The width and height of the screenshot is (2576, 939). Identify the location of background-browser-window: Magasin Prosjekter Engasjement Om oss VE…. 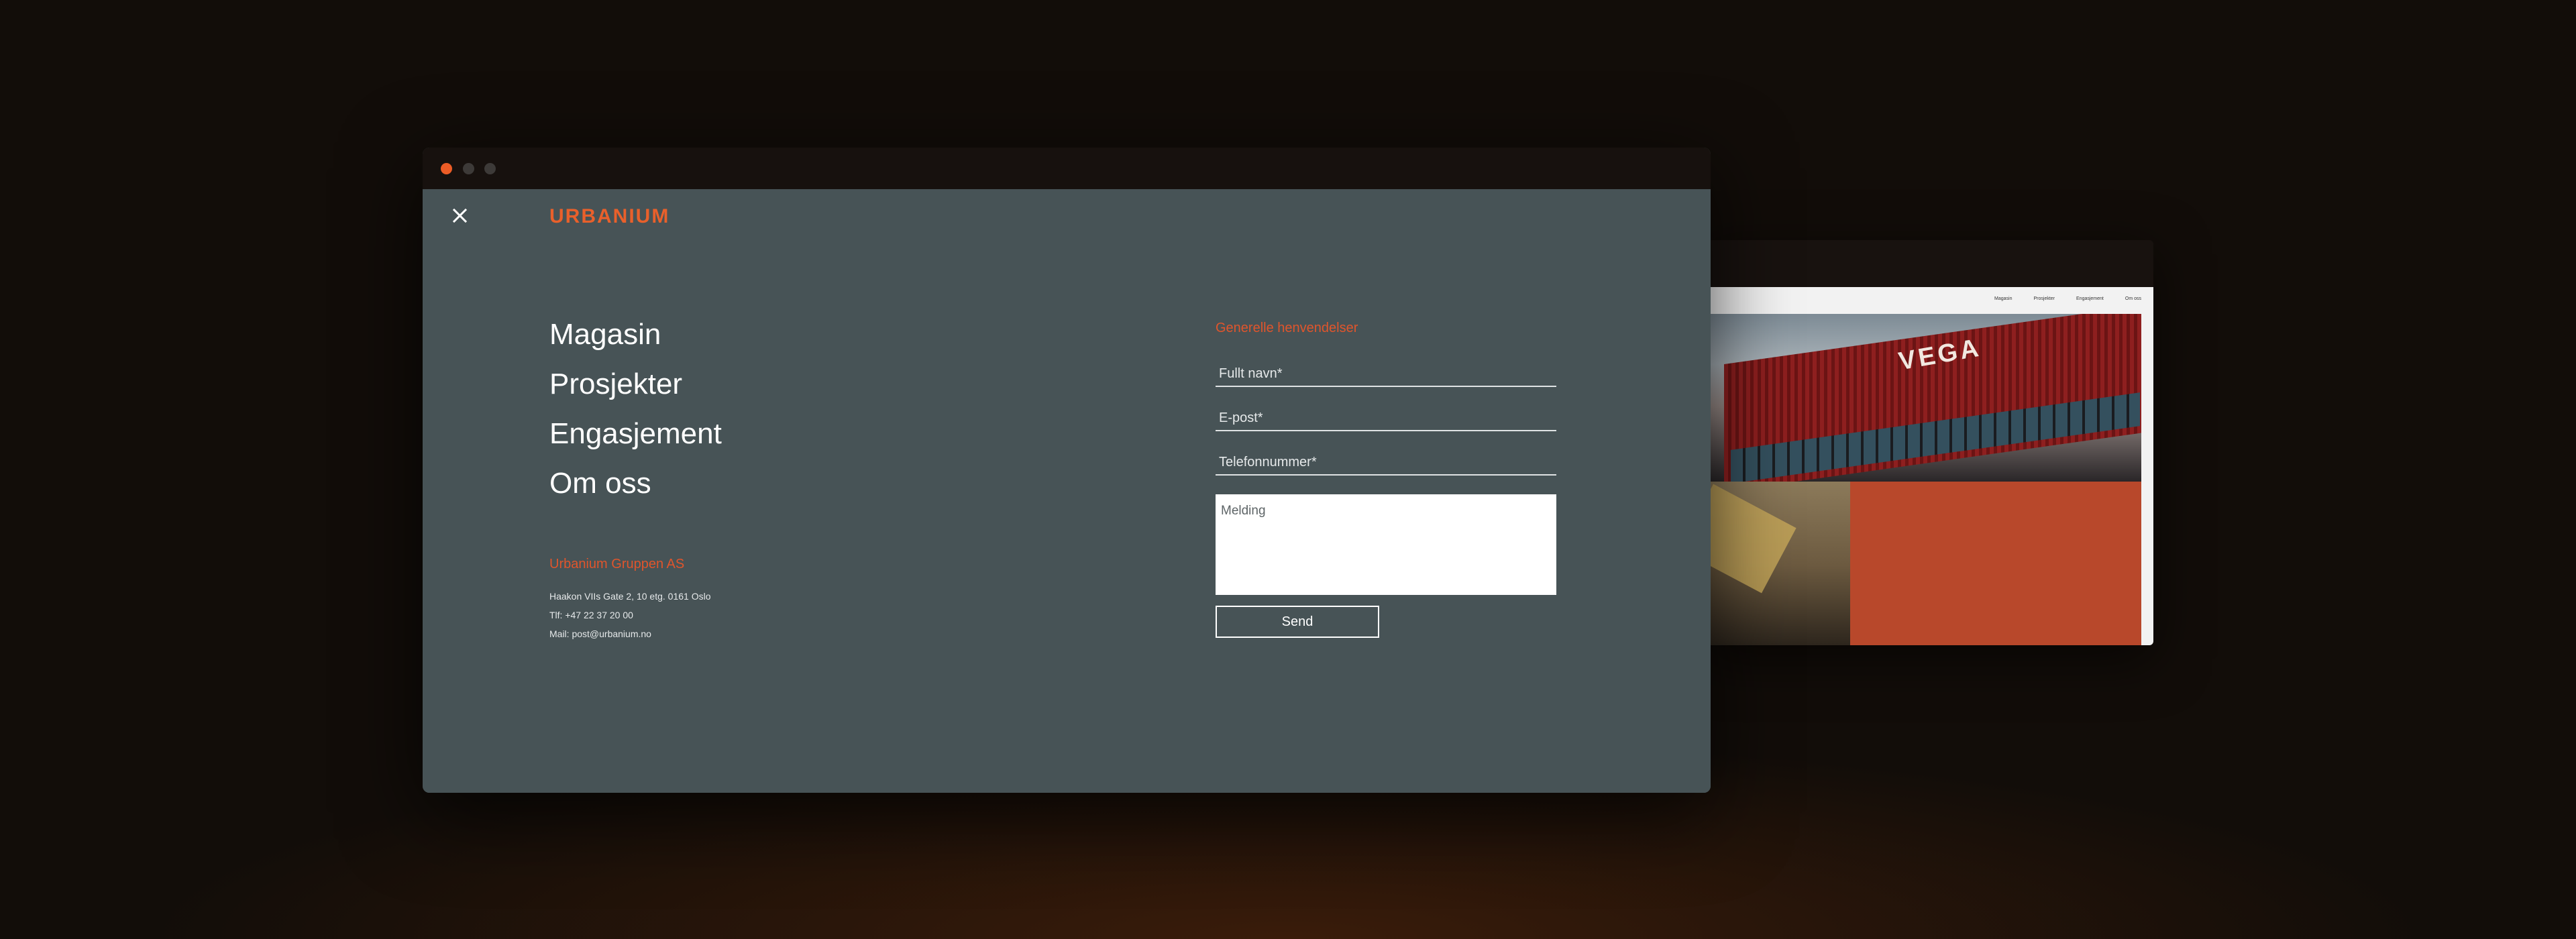
(1928, 442).